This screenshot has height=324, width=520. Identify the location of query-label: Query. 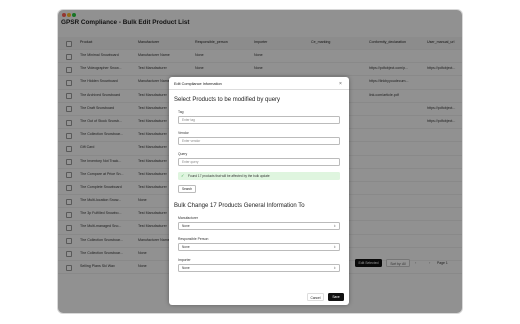
(183, 154).